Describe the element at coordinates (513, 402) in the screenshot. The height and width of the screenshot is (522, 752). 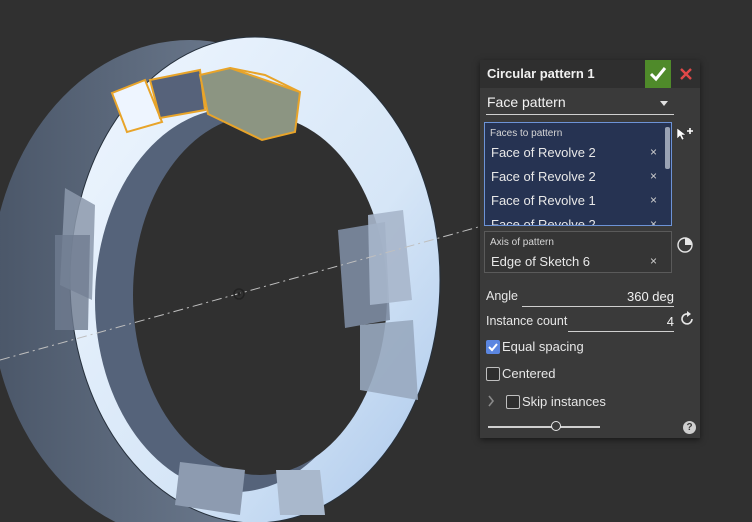
I see `skip-instances-checkbox` at that location.